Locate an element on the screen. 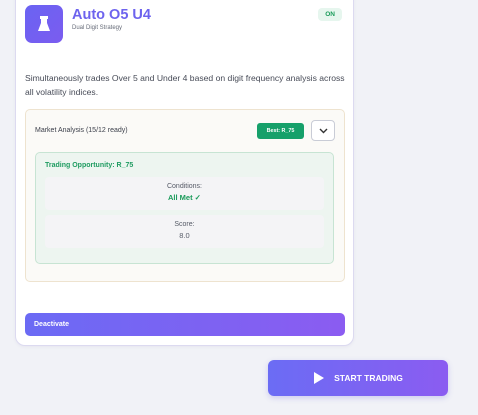 The width and height of the screenshot is (478, 415). deactivate-button: Deactivate is located at coordinates (185, 324).